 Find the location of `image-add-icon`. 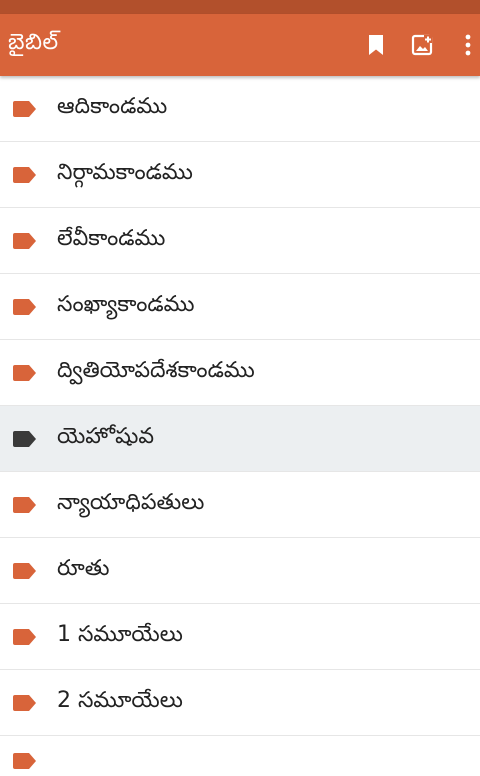

image-add-icon is located at coordinates (422, 45).